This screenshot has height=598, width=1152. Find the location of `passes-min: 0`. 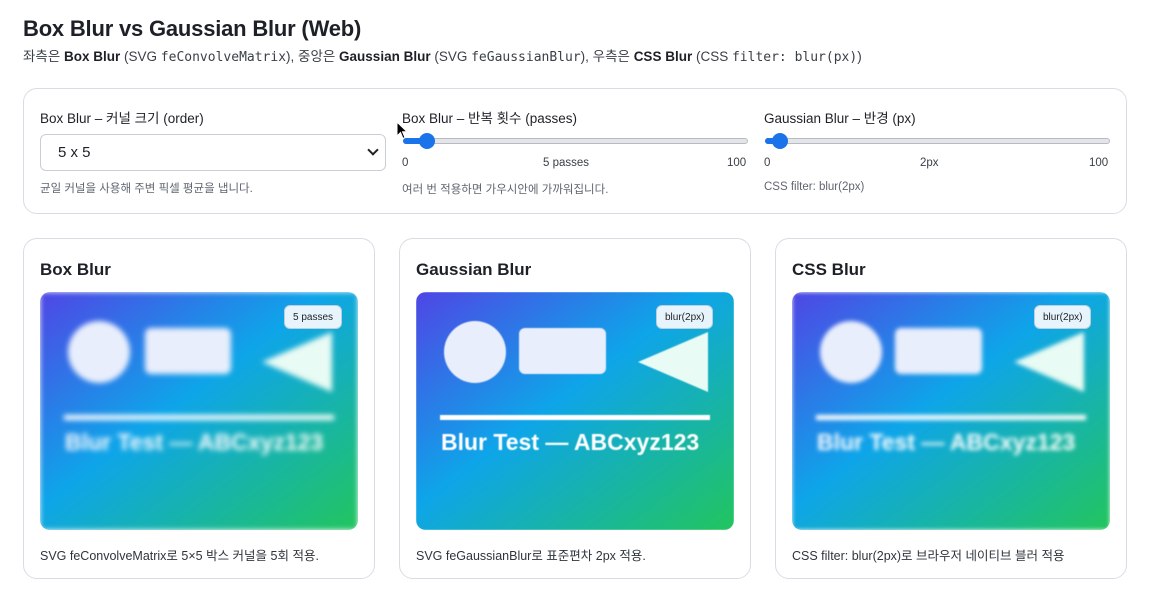

passes-min: 0 is located at coordinates (405, 163).